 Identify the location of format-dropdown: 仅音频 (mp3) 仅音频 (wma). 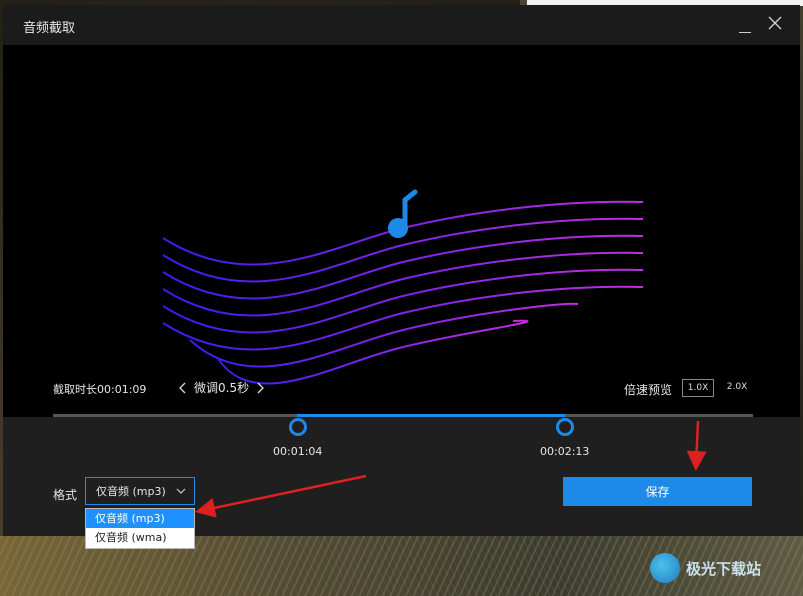
(140, 528).